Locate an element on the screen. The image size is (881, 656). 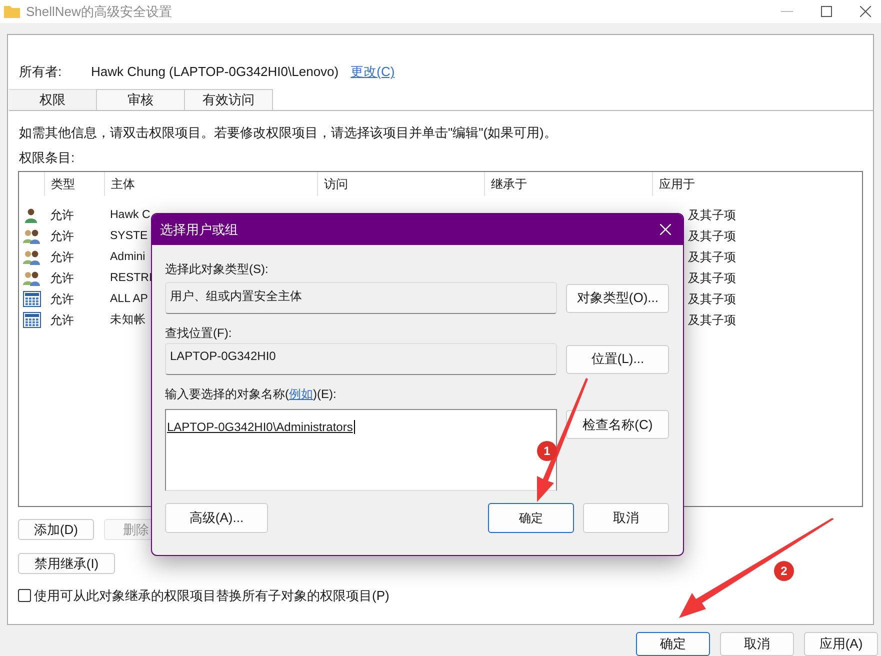
dialog-cancel-button: 取消 is located at coordinates (626, 518).